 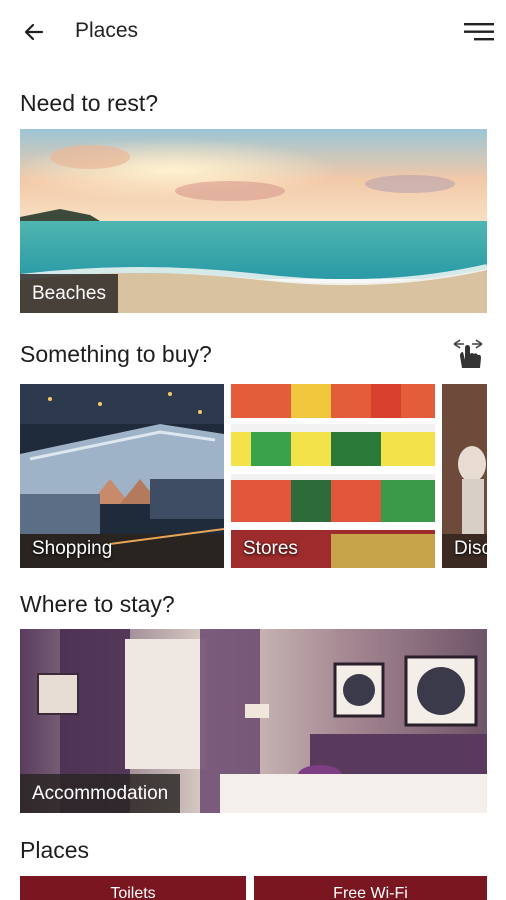 What do you see at coordinates (122, 476) in the screenshot?
I see `shopping-card: Shopping` at bounding box center [122, 476].